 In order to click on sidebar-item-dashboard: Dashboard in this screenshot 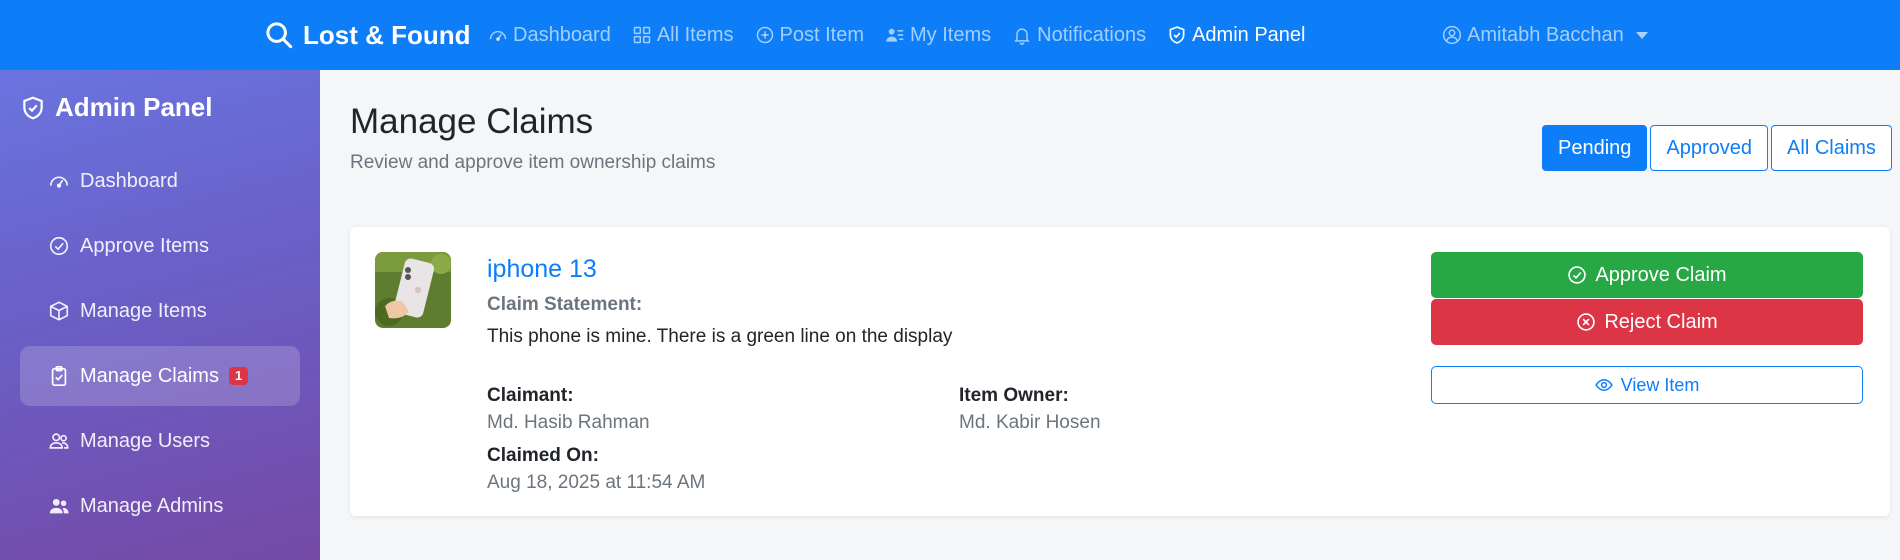, I will do `click(160, 181)`.